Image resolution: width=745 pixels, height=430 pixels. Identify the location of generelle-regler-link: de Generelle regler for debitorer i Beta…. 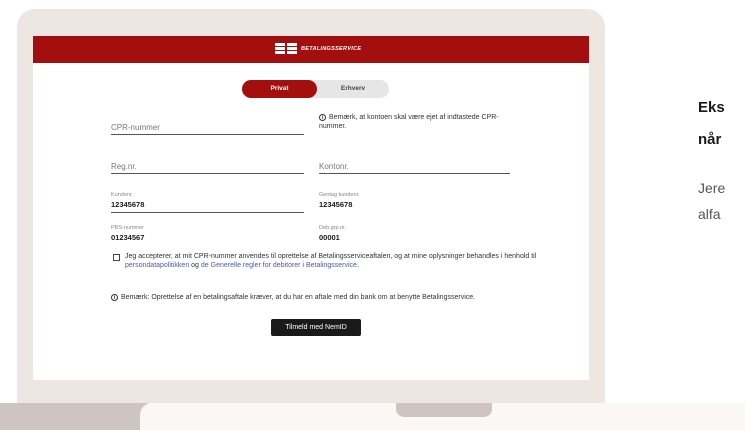
(279, 265).